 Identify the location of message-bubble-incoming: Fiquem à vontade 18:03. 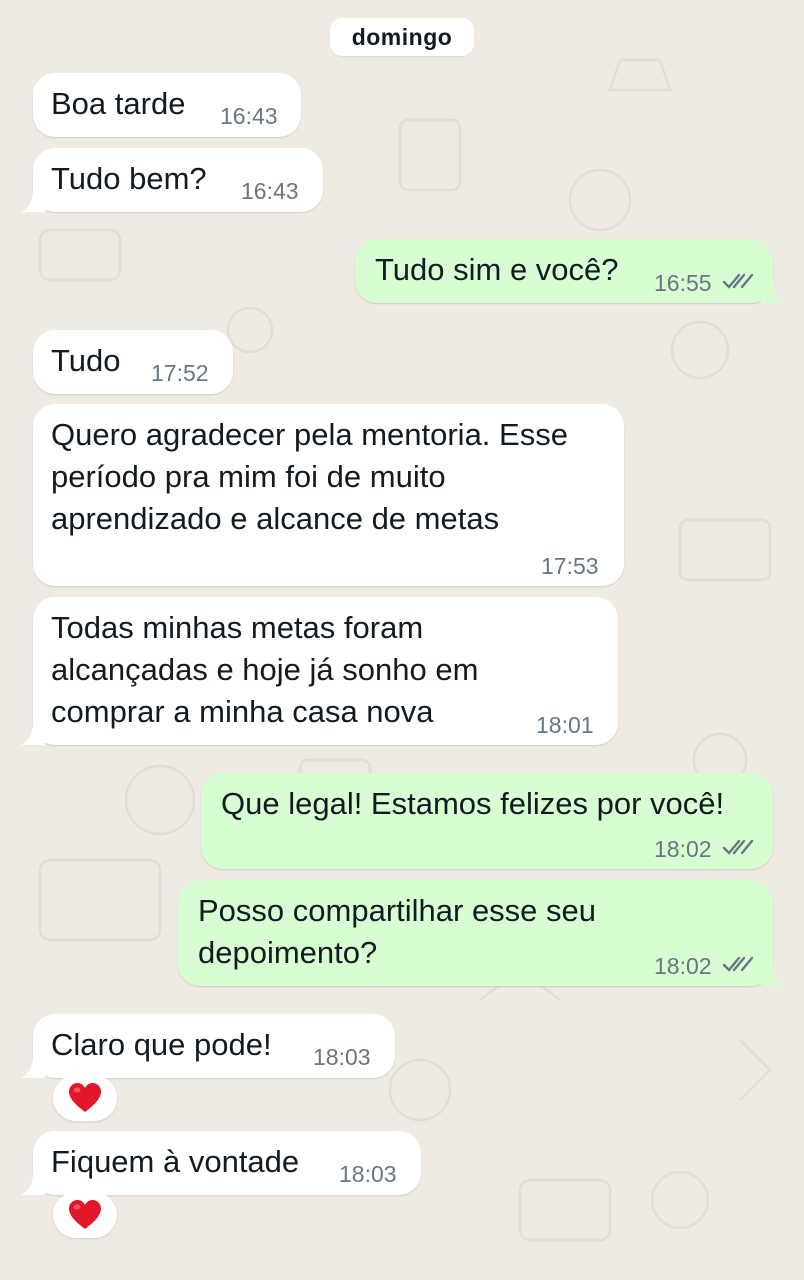
(221, 1163).